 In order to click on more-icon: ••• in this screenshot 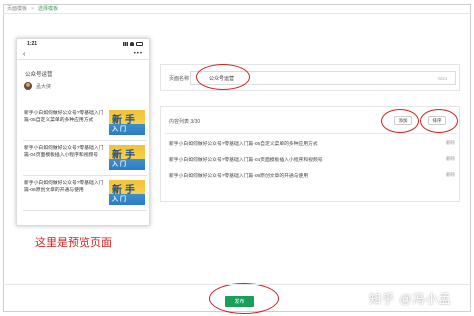, I will do `click(138, 54)`.